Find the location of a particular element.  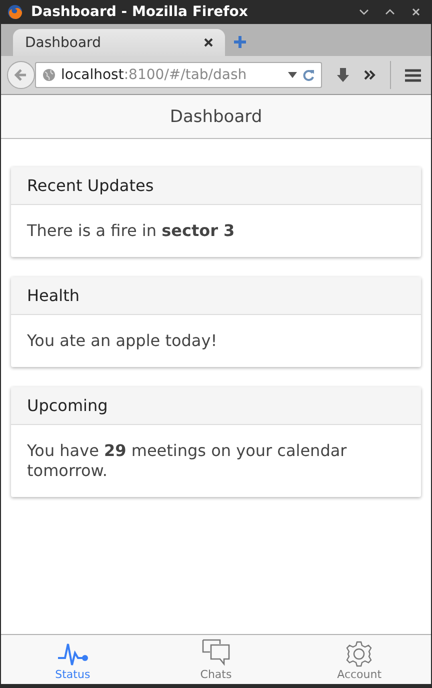

pulse-icon is located at coordinates (72, 654).